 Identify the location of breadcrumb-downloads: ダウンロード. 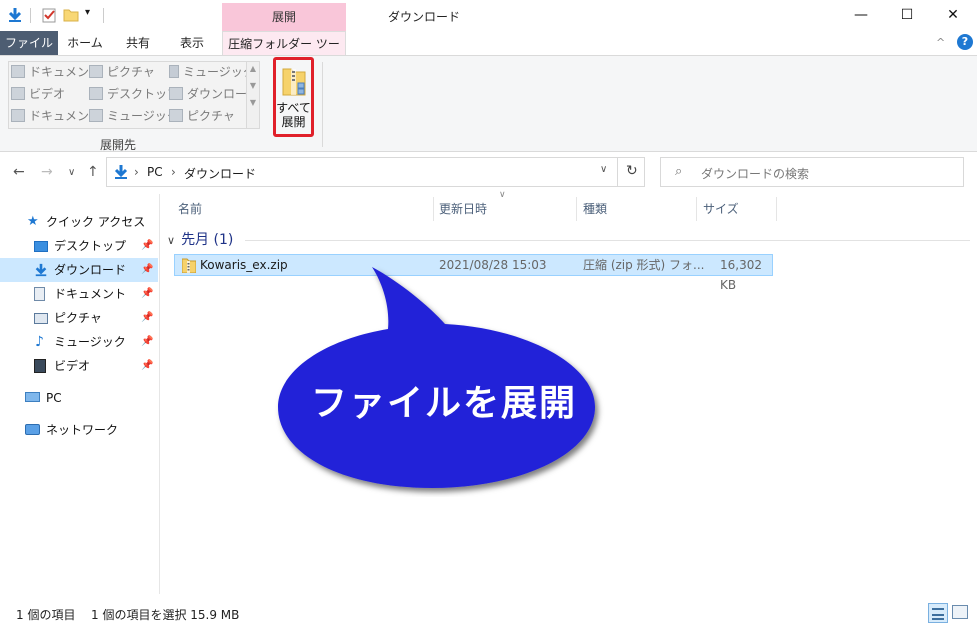
(220, 173).